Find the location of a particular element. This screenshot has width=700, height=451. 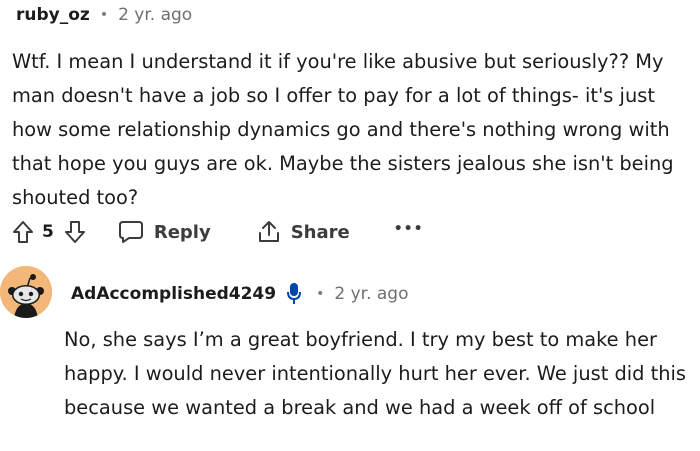

more-options-button: ••• is located at coordinates (409, 229).